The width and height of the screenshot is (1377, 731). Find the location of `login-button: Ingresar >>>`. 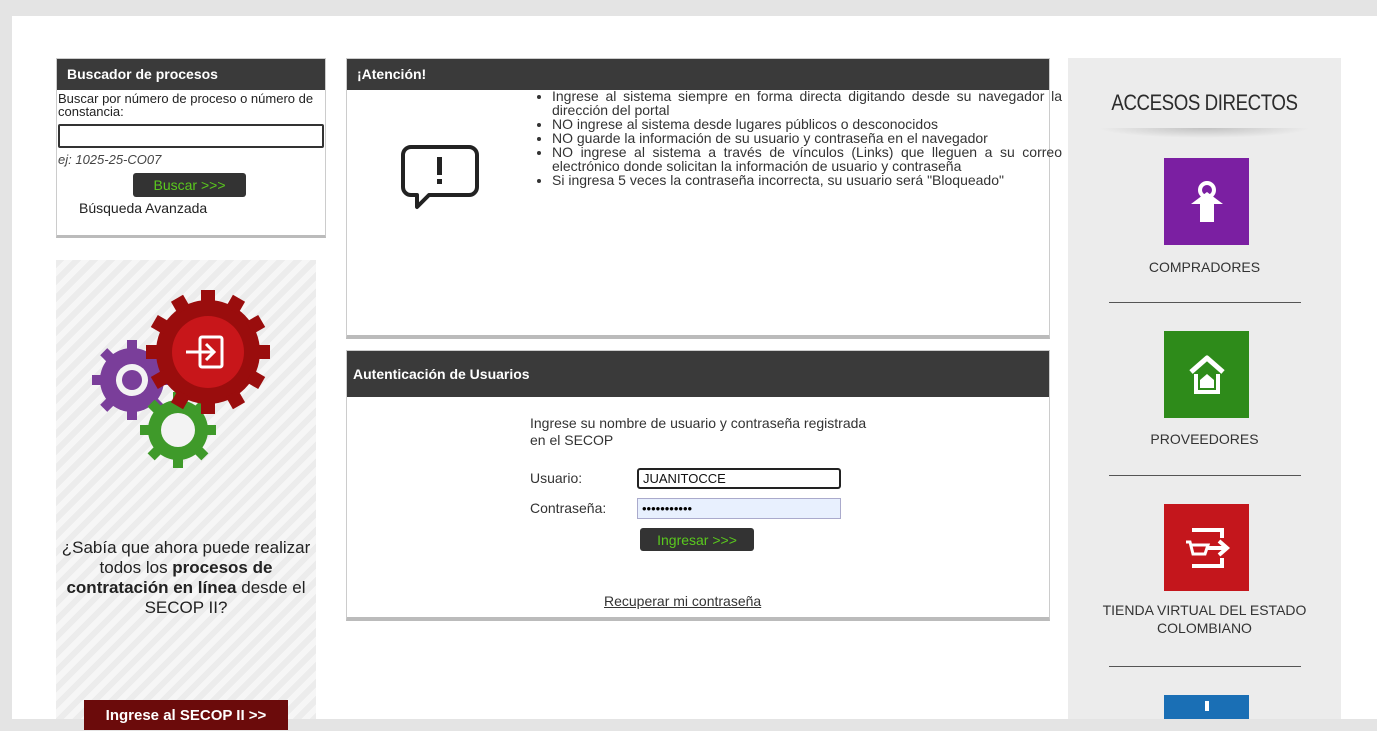

login-button: Ingresar >>> is located at coordinates (697, 539).